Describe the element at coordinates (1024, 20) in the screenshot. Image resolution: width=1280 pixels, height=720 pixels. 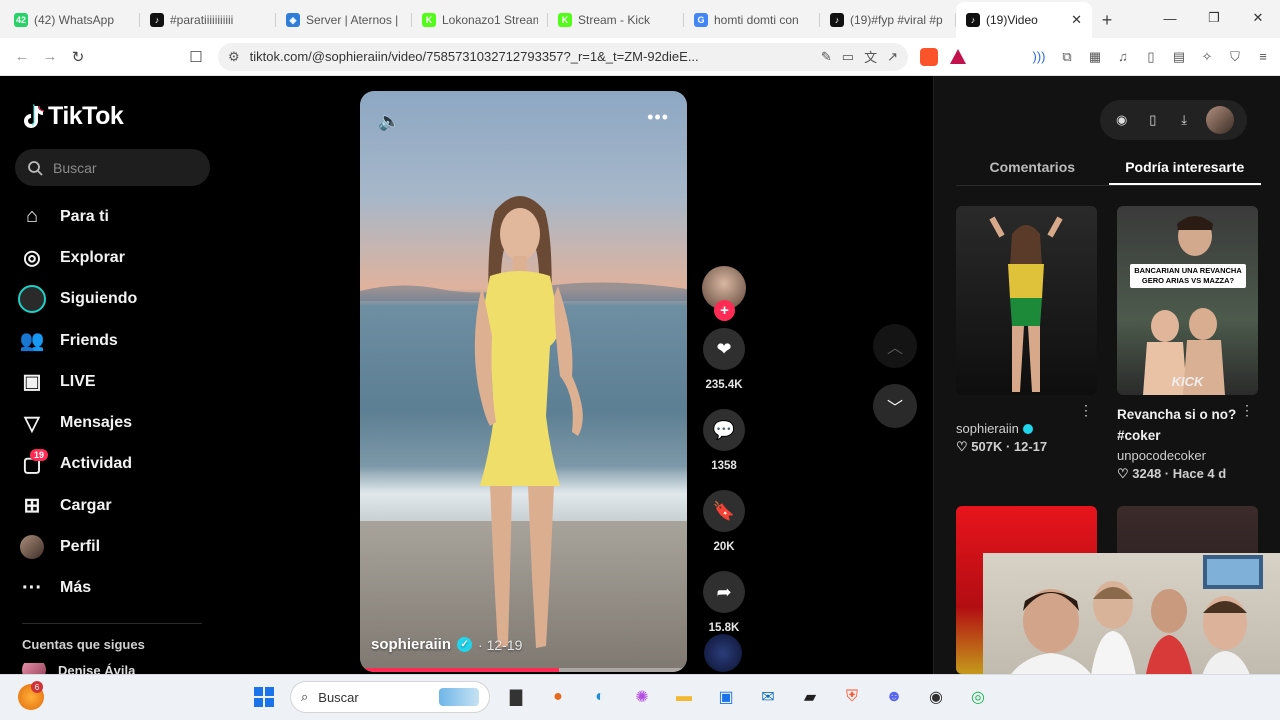
I see `browser-tab: ♪ (19)Video ✕` at that location.